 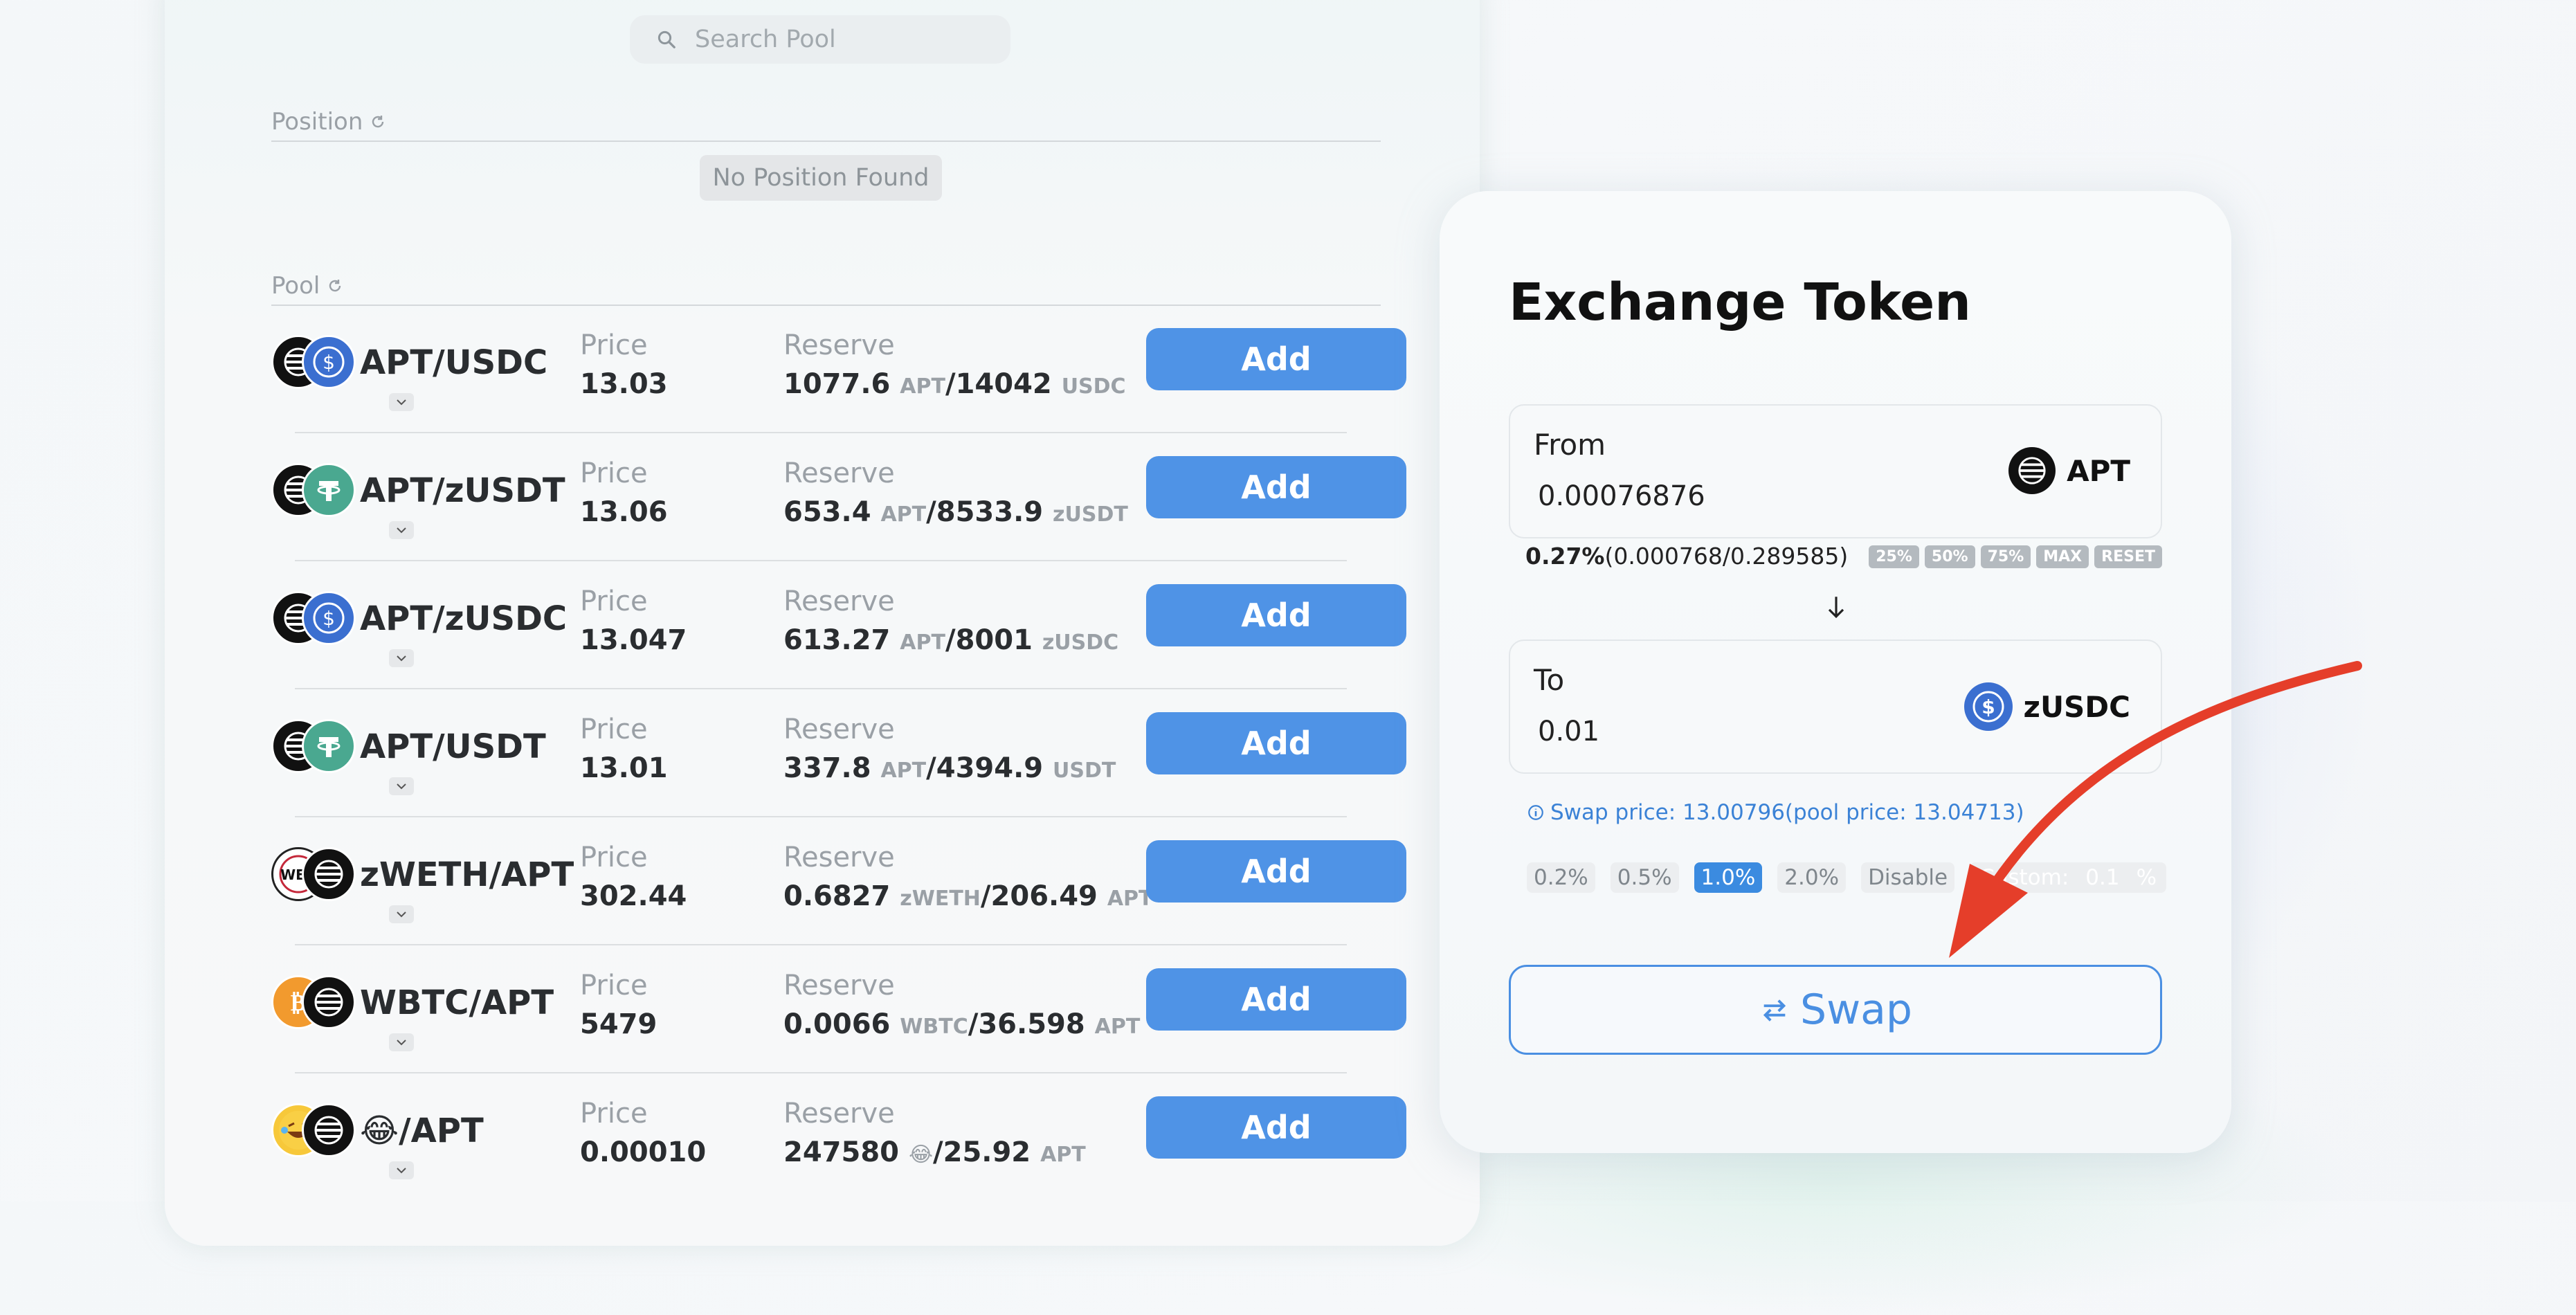 I want to click on swap-button: Swap, so click(x=1835, y=1010).